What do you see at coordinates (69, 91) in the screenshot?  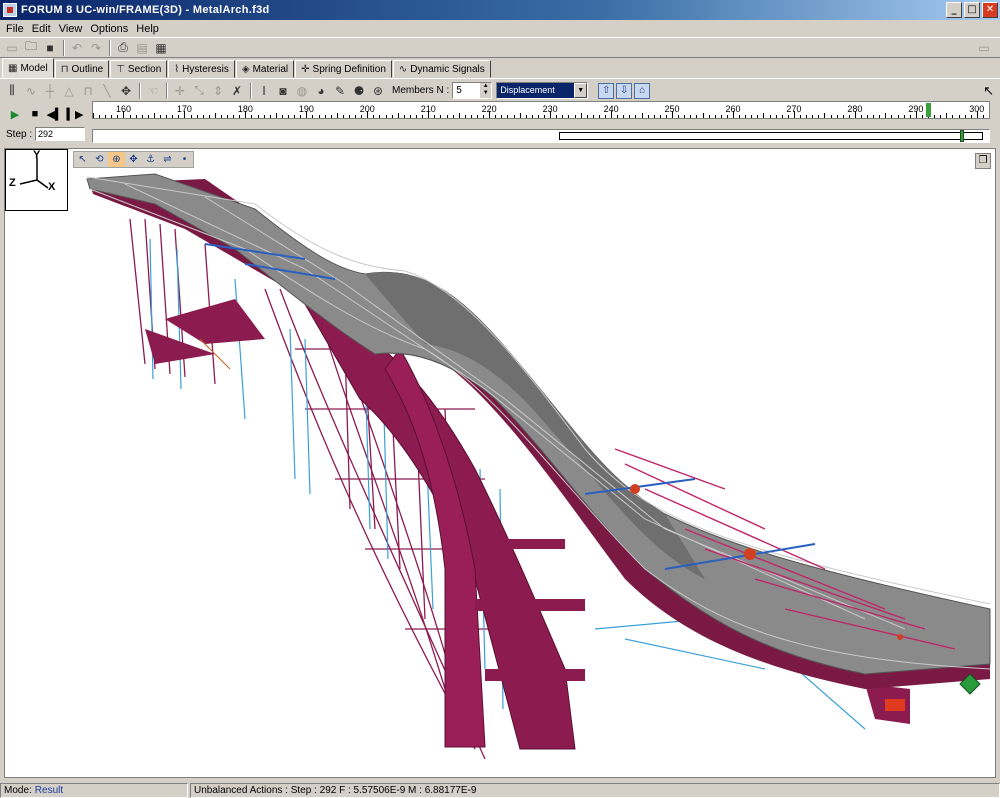 I see `support-icon: △` at bounding box center [69, 91].